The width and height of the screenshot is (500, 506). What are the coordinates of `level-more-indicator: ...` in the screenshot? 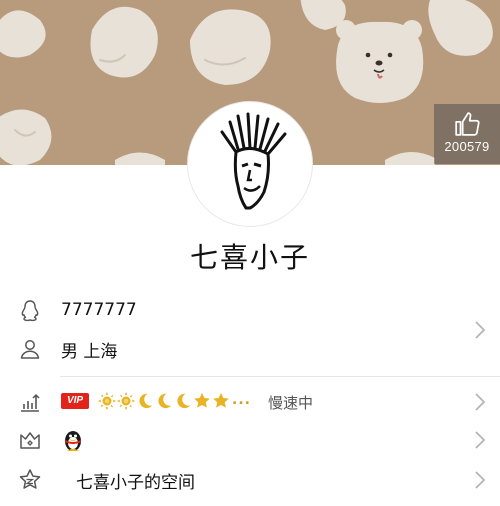 It's located at (241, 400).